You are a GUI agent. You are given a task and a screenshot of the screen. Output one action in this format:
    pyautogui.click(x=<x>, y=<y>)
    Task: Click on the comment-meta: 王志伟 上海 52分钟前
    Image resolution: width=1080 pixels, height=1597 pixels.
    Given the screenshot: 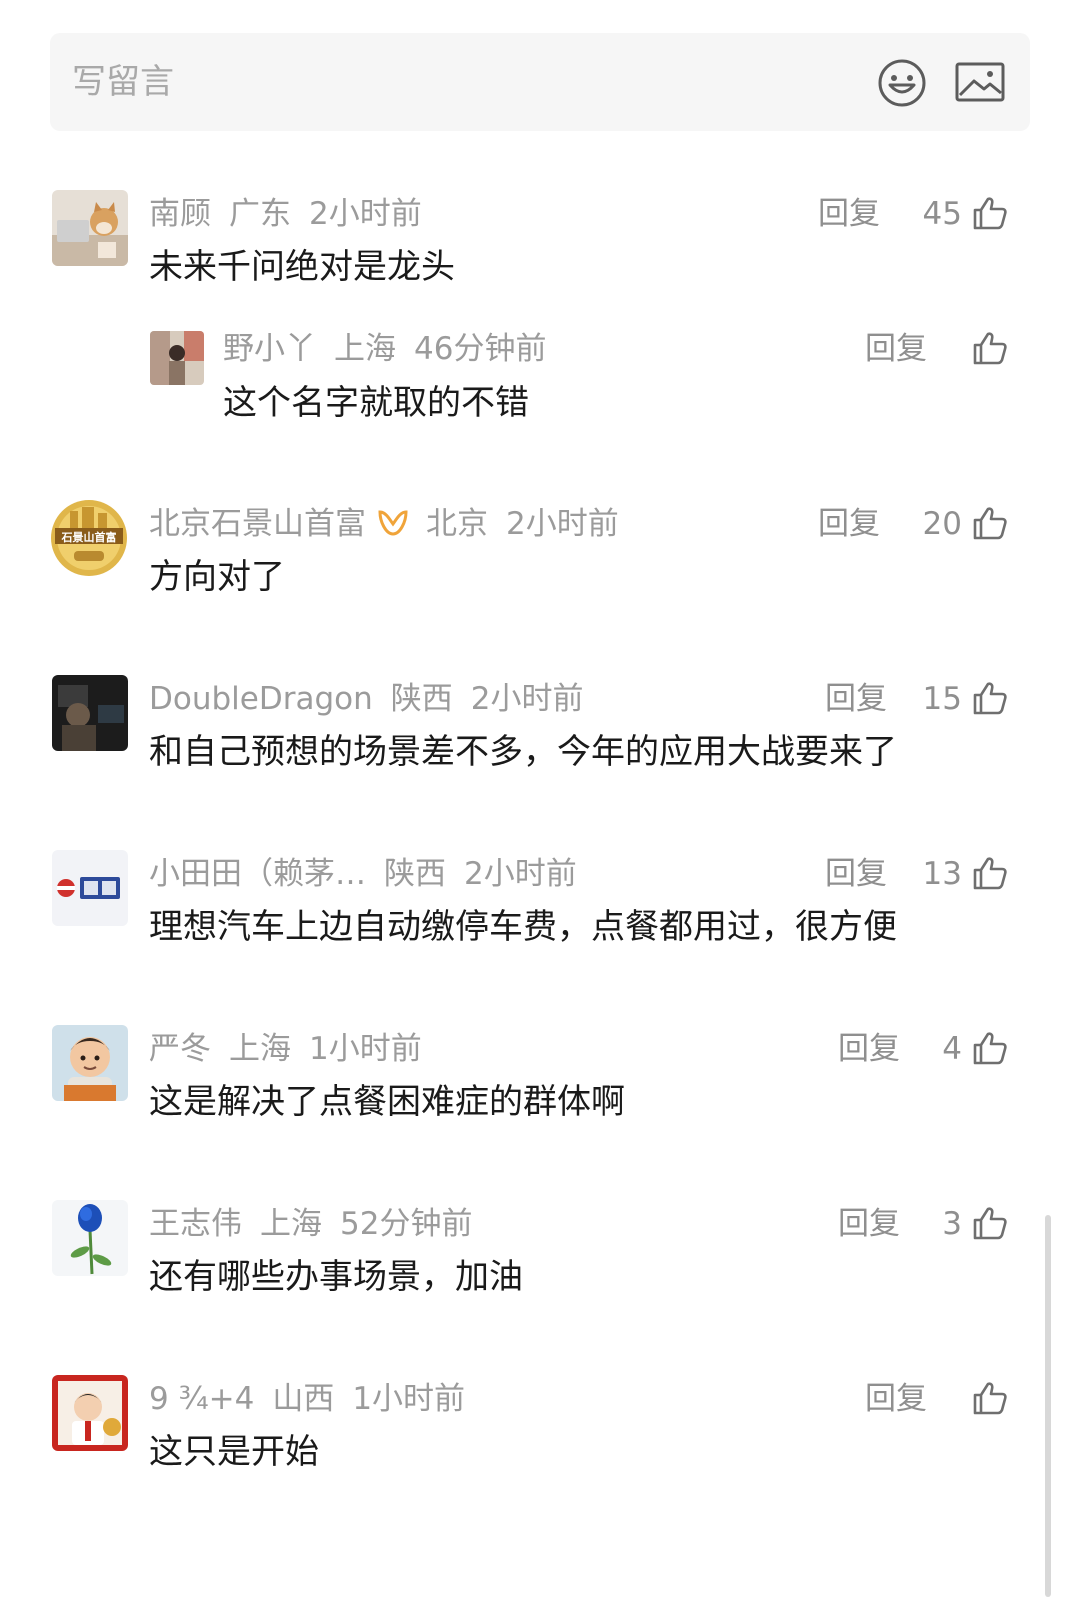 What is the action you would take?
    pyautogui.click(x=319, y=1224)
    